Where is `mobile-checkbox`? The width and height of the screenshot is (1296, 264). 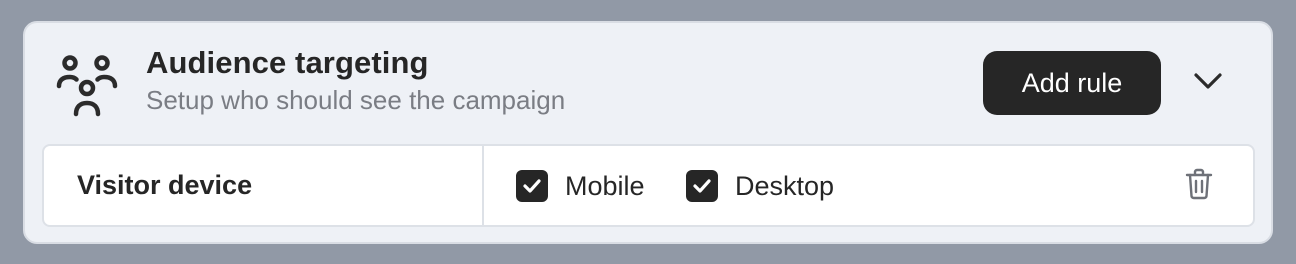
mobile-checkbox is located at coordinates (532, 186).